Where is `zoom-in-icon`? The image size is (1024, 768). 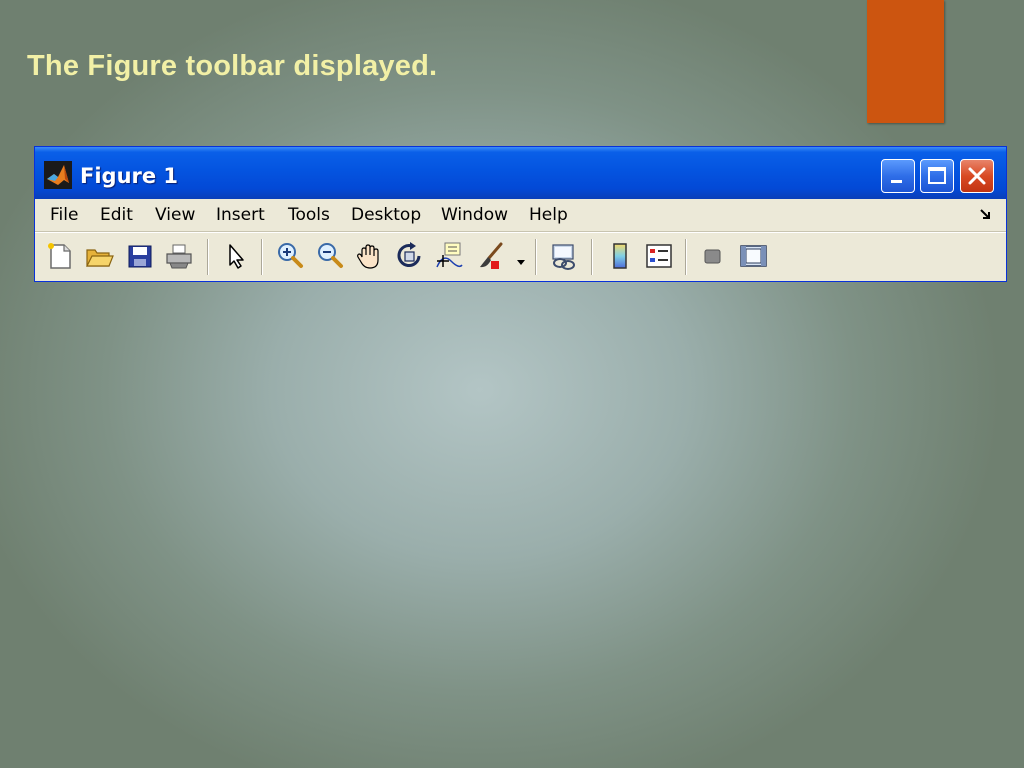
zoom-in-icon is located at coordinates (290, 255).